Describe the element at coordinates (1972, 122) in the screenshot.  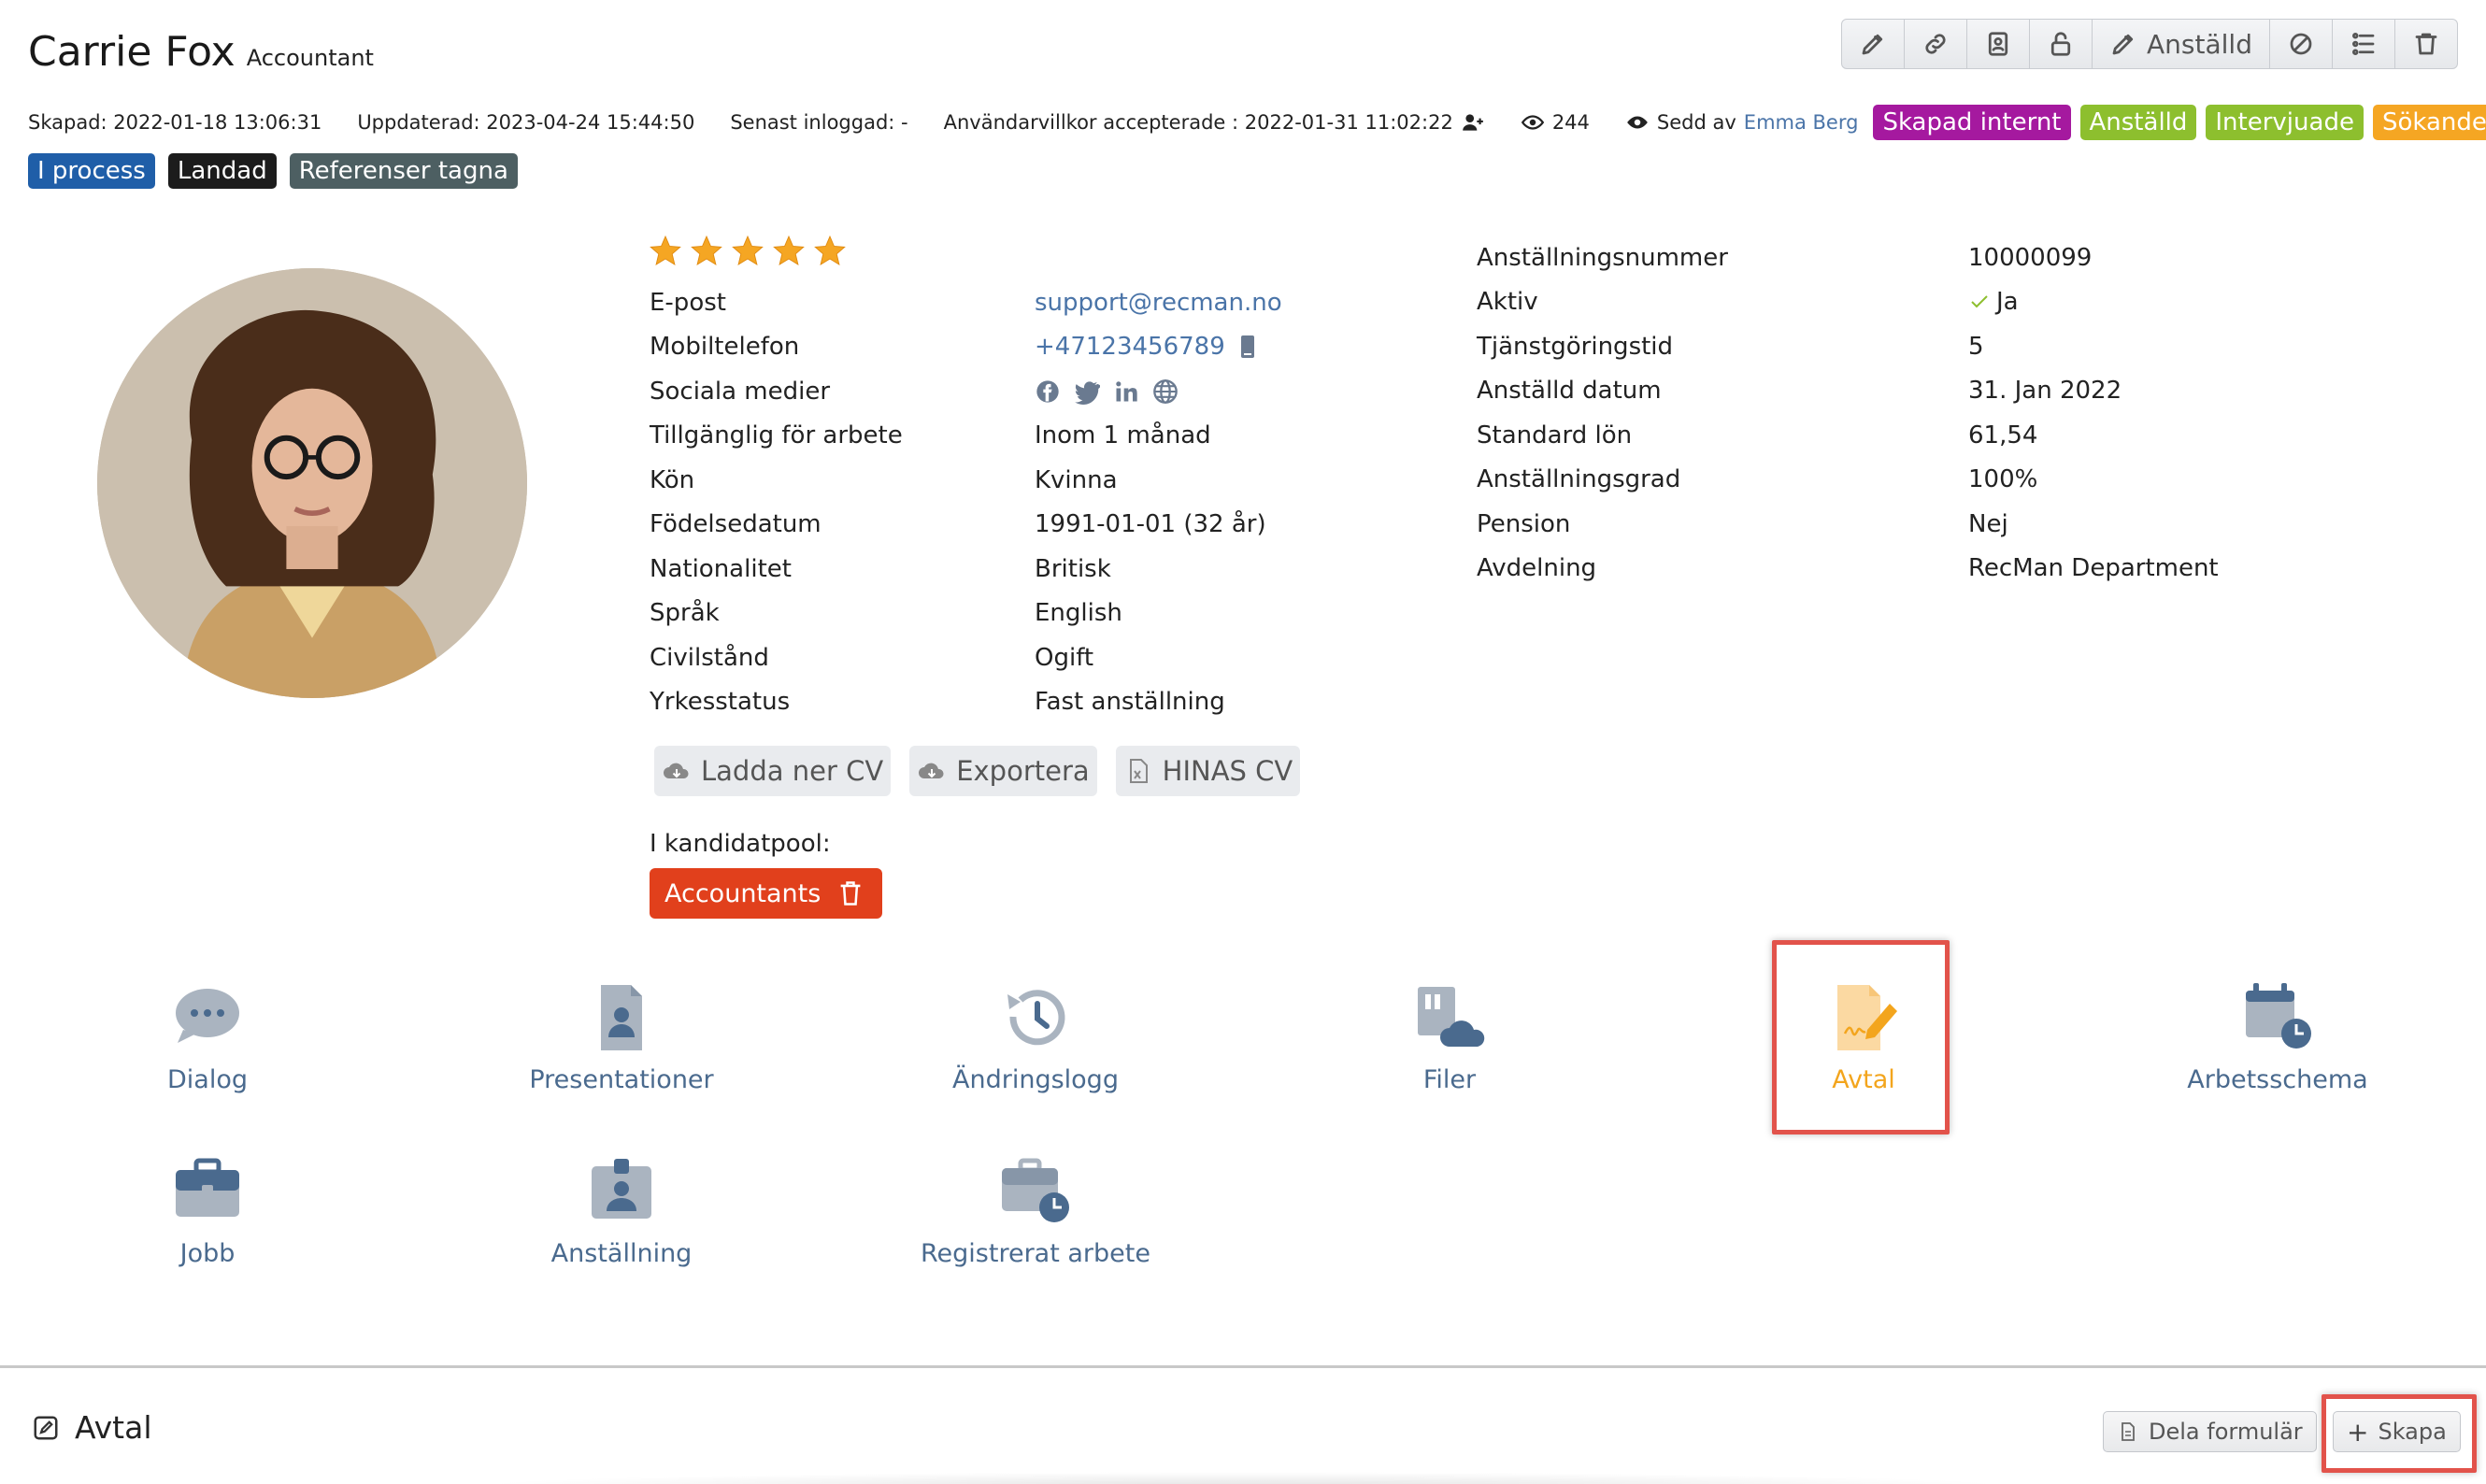
I see `status-tag-created-internally: Skapad internt` at that location.